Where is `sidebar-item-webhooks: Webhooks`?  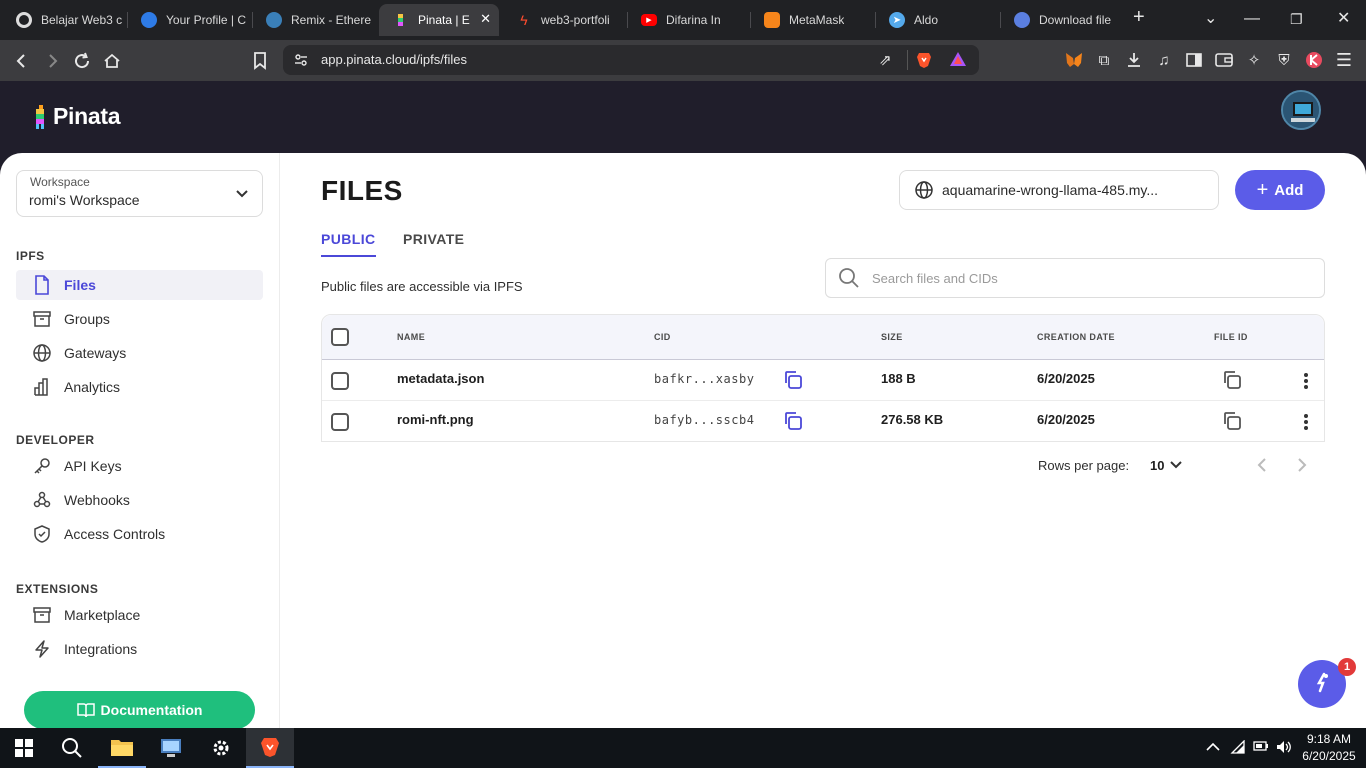 sidebar-item-webhooks: Webhooks is located at coordinates (139, 500).